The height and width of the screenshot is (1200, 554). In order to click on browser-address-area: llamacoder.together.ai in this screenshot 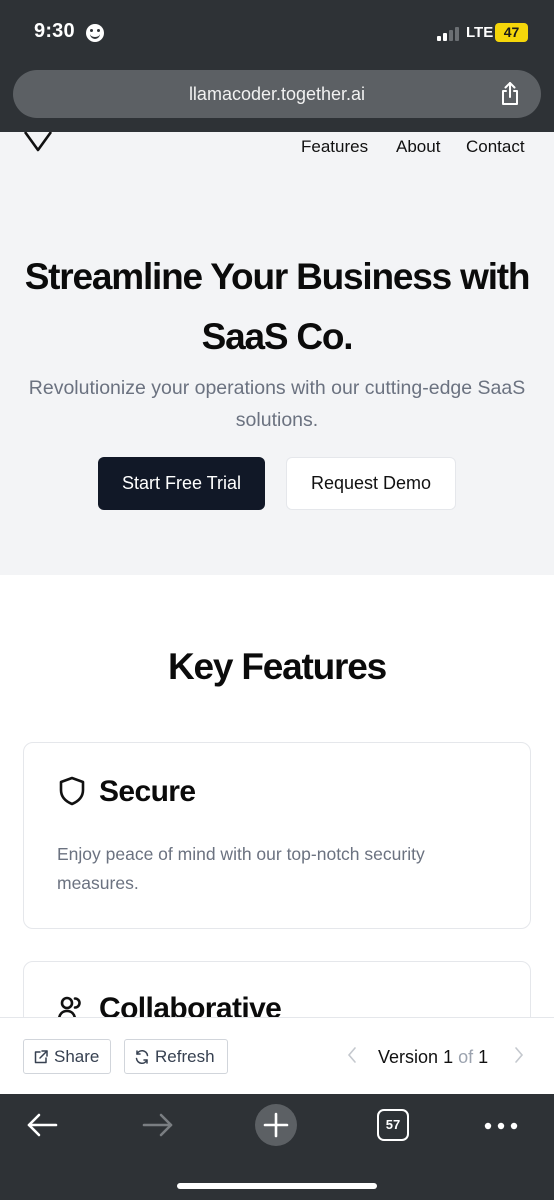, I will do `click(277, 98)`.